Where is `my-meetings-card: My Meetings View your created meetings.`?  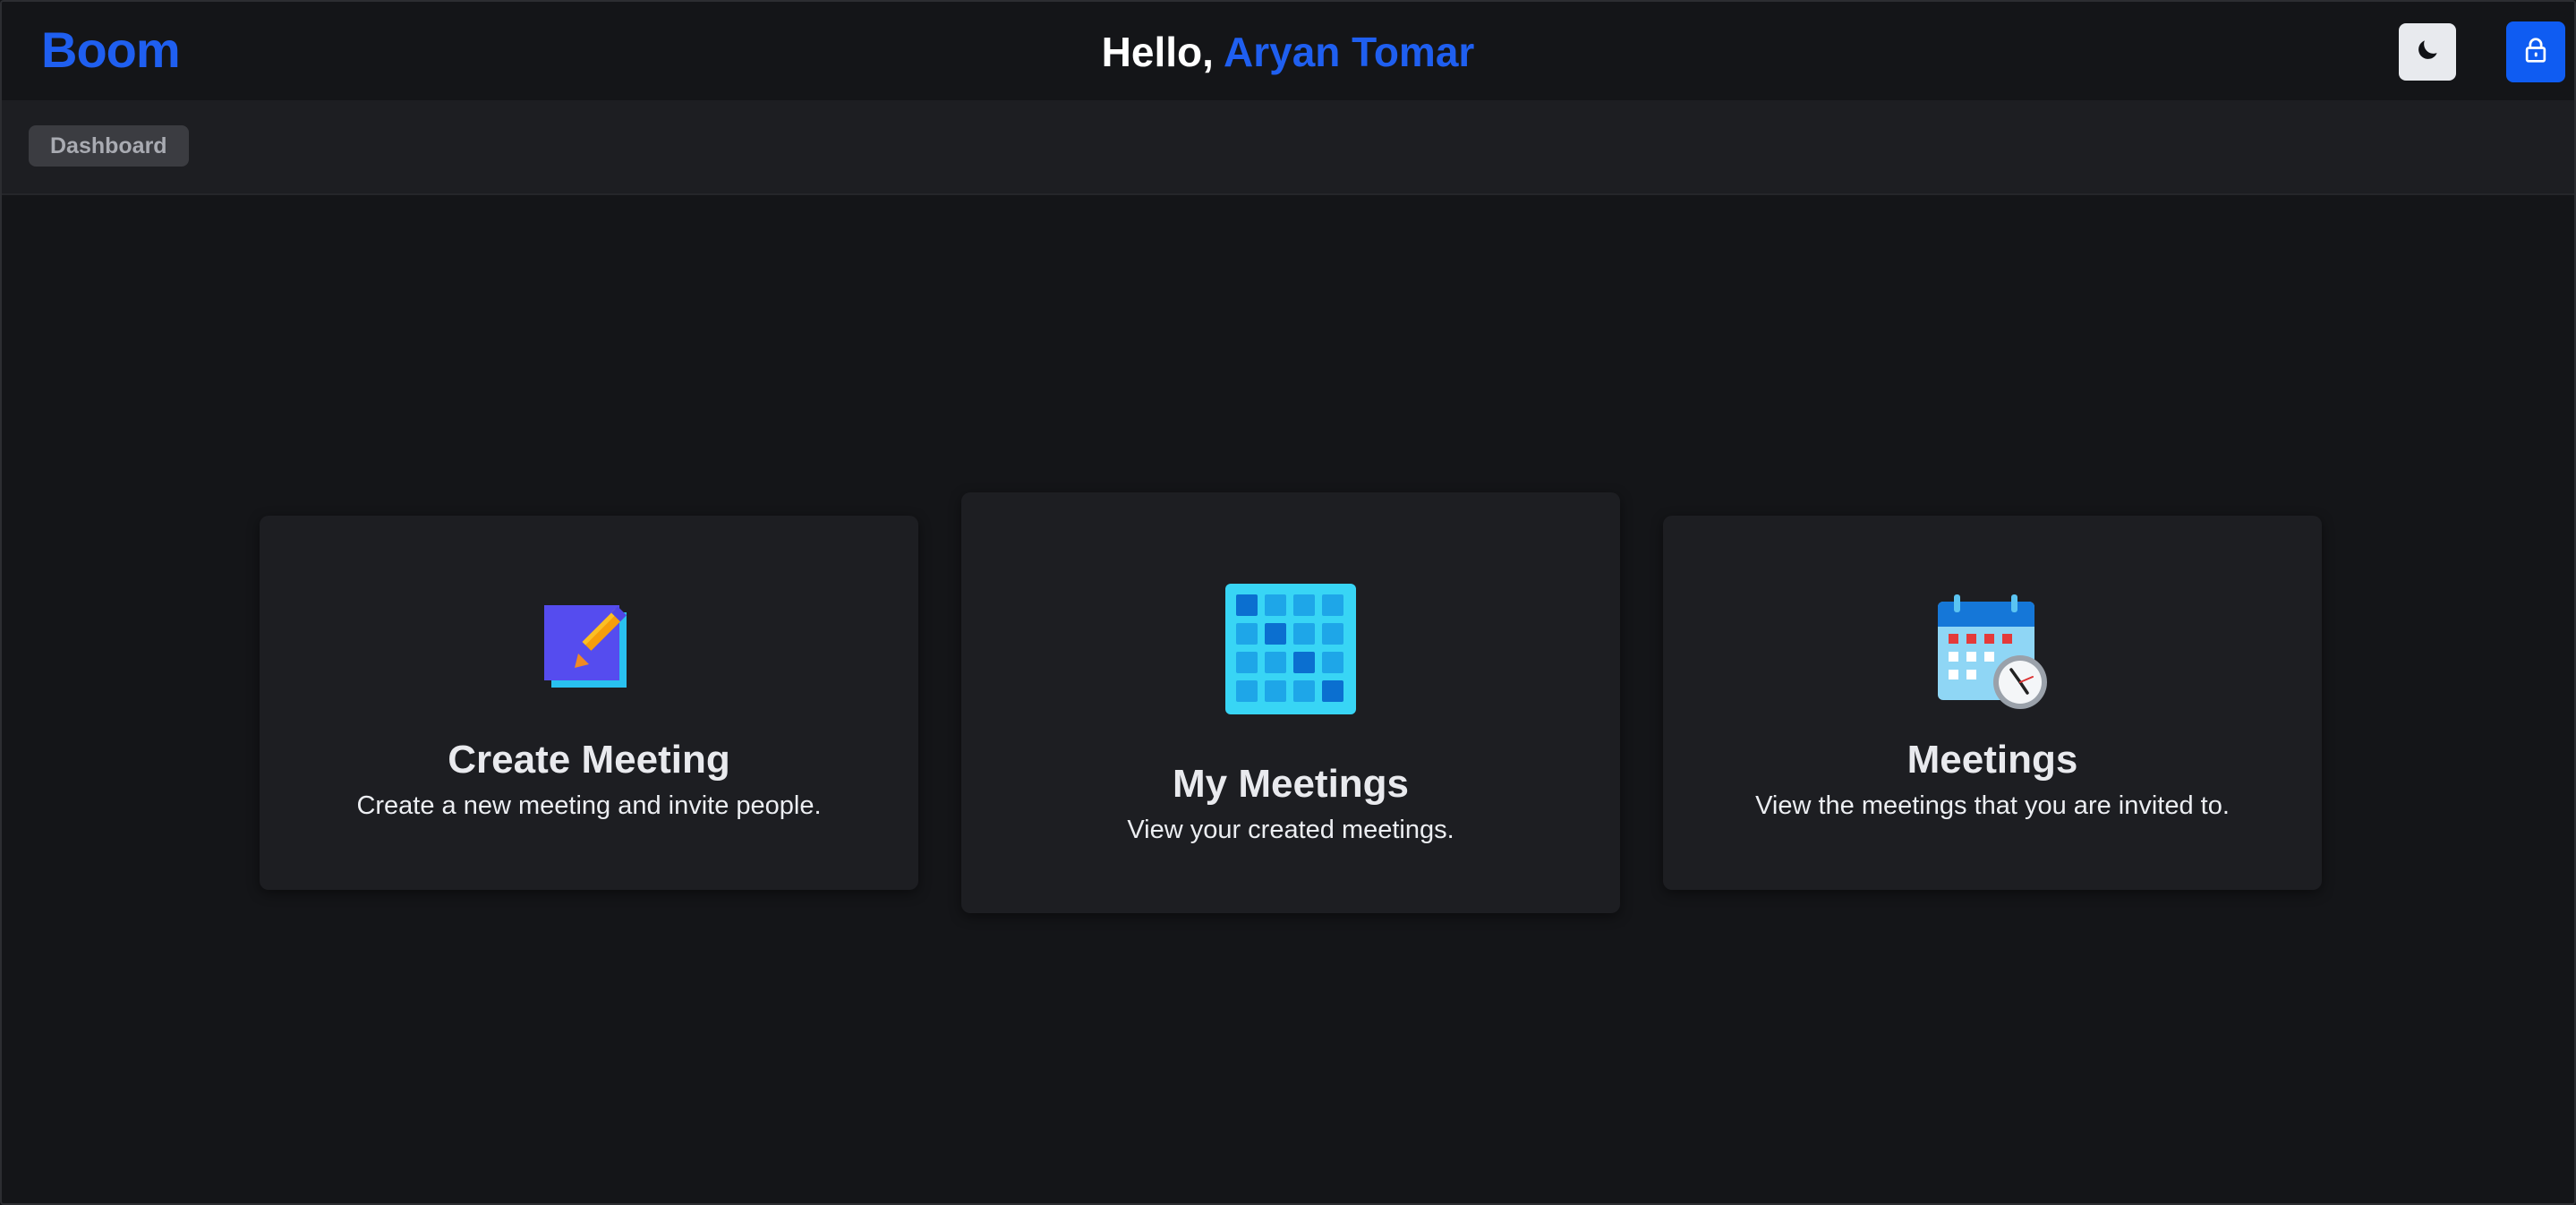 my-meetings-card: My Meetings View your created meetings. is located at coordinates (1290, 702).